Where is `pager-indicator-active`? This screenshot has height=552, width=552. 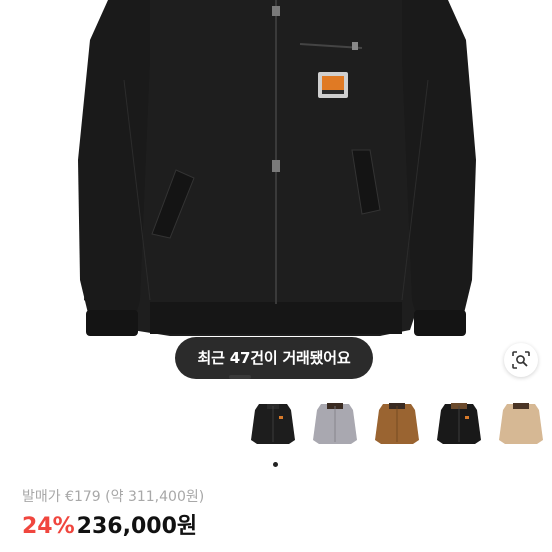 pager-indicator-active is located at coordinates (240, 377).